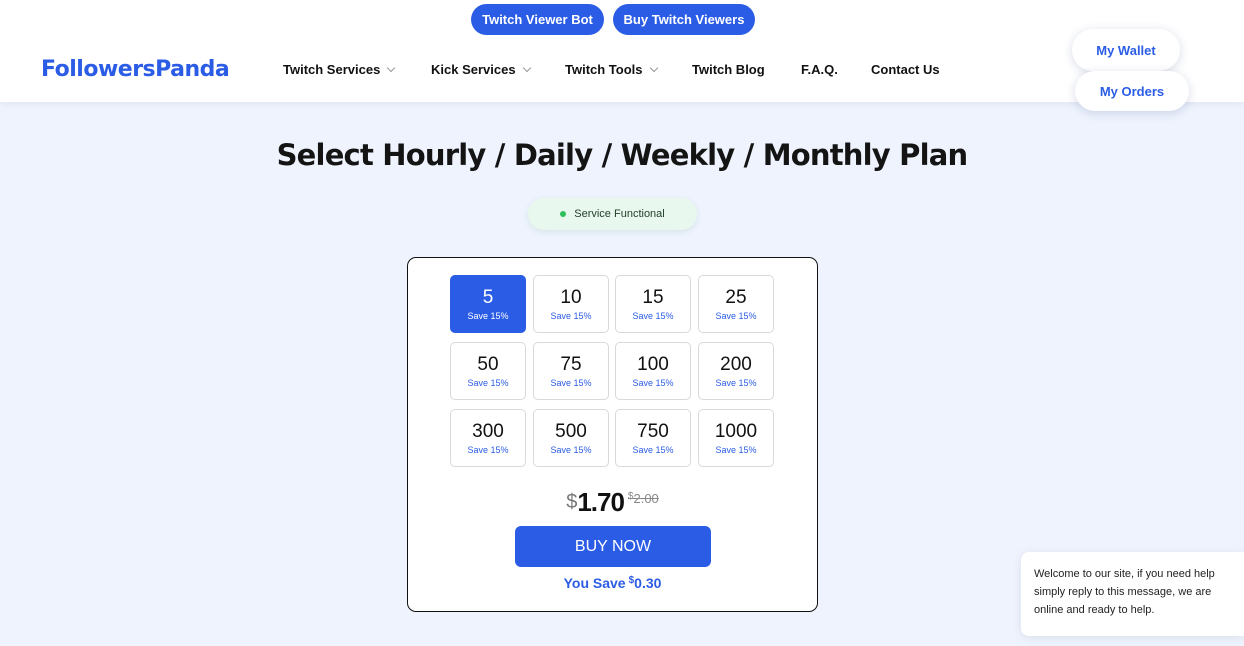 The image size is (1244, 646). I want to click on nav-label: Contact Us, so click(905, 69).